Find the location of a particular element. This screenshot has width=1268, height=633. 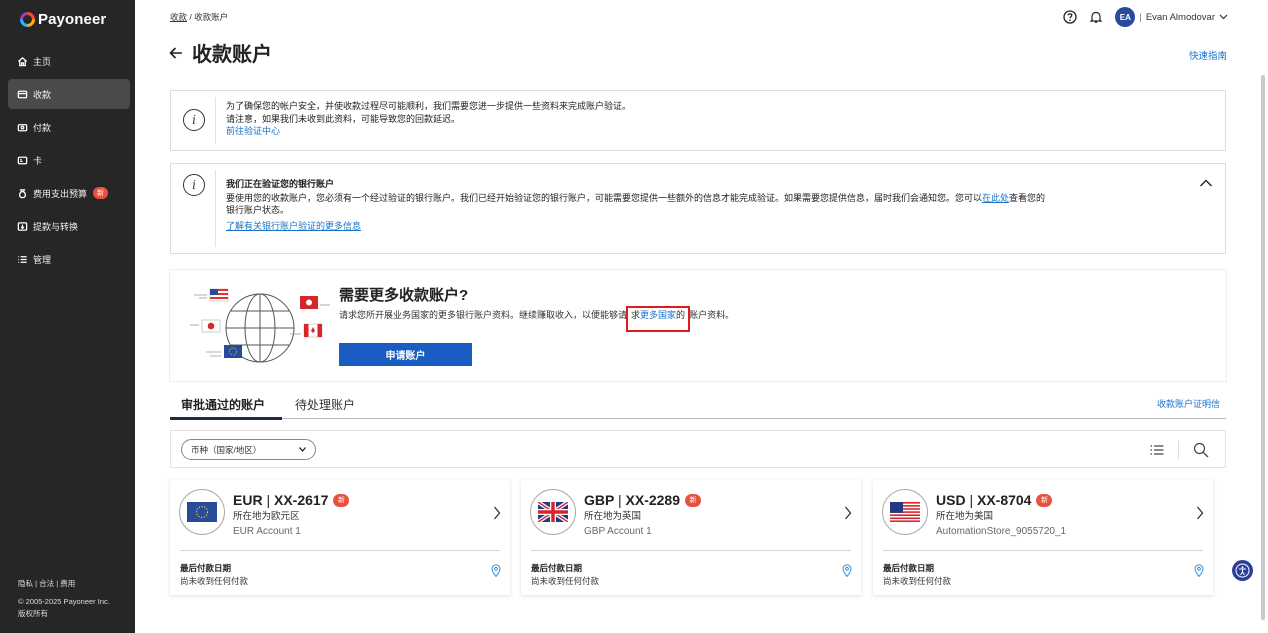

account-title: EUR | XX-2617 新 is located at coordinates (291, 500).